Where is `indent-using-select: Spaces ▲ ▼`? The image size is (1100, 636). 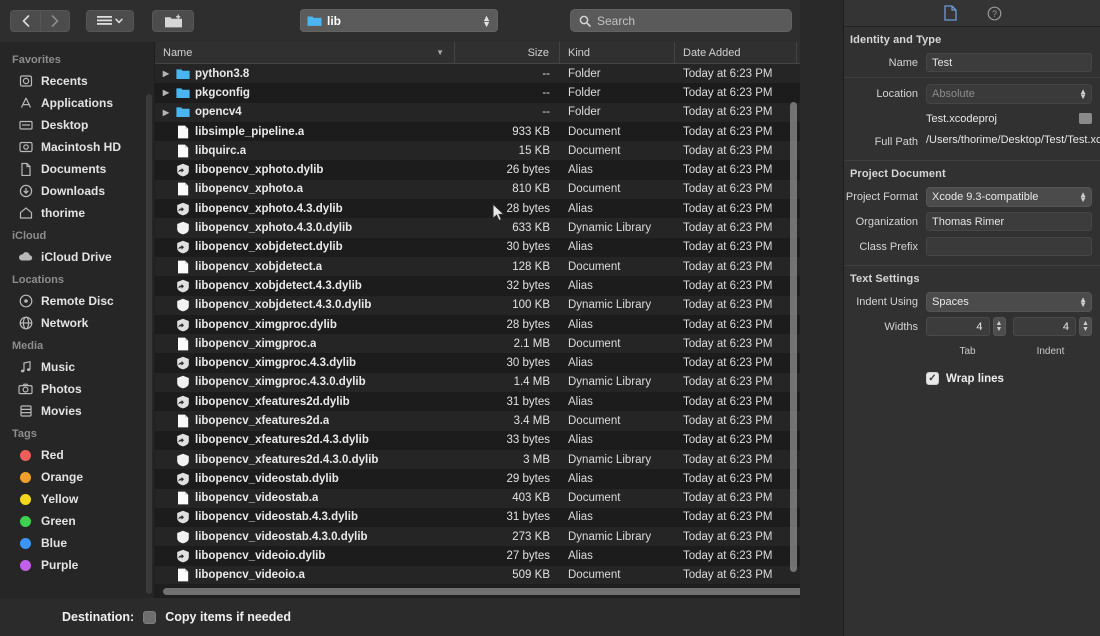
indent-using-select: Spaces ▲ ▼ is located at coordinates (1009, 301).